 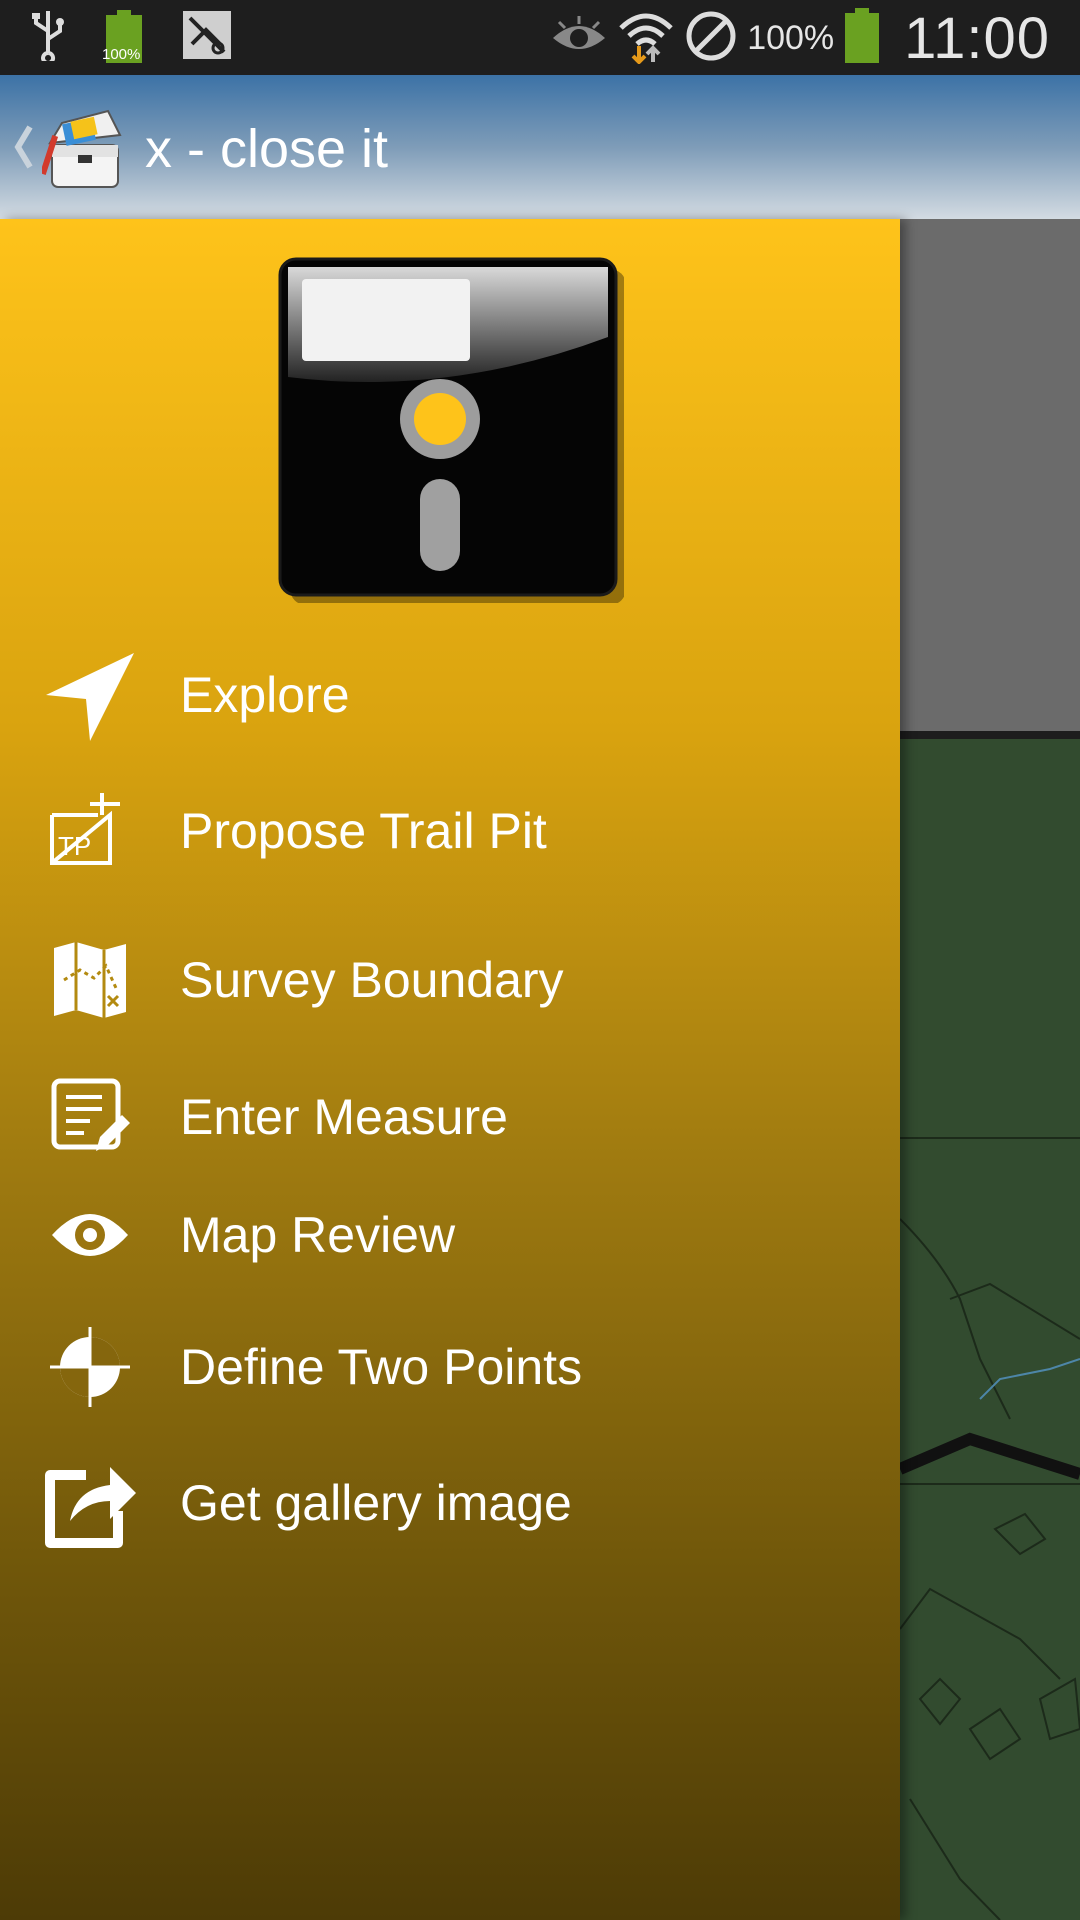 What do you see at coordinates (862, 38) in the screenshot?
I see `battery-icon` at bounding box center [862, 38].